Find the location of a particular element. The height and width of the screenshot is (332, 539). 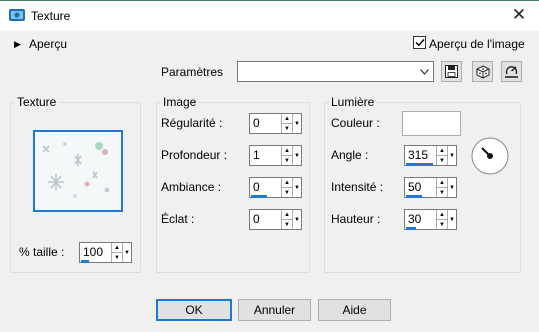

texture-group-title: Texture is located at coordinates (37, 102).